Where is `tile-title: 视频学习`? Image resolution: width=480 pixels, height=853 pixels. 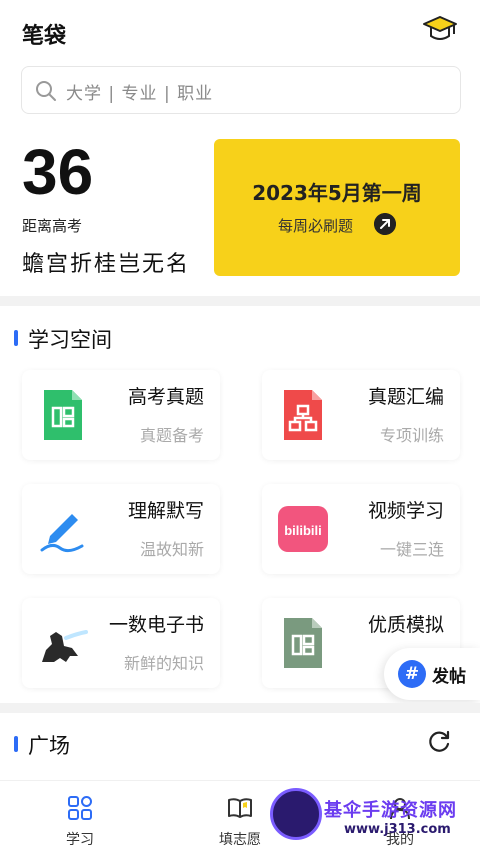 tile-title: 视频学习 is located at coordinates (405, 511).